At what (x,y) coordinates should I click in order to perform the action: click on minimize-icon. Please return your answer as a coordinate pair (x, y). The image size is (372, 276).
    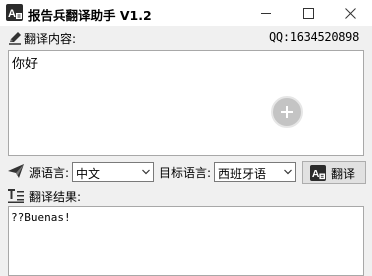
    Looking at the image, I should click on (266, 13).